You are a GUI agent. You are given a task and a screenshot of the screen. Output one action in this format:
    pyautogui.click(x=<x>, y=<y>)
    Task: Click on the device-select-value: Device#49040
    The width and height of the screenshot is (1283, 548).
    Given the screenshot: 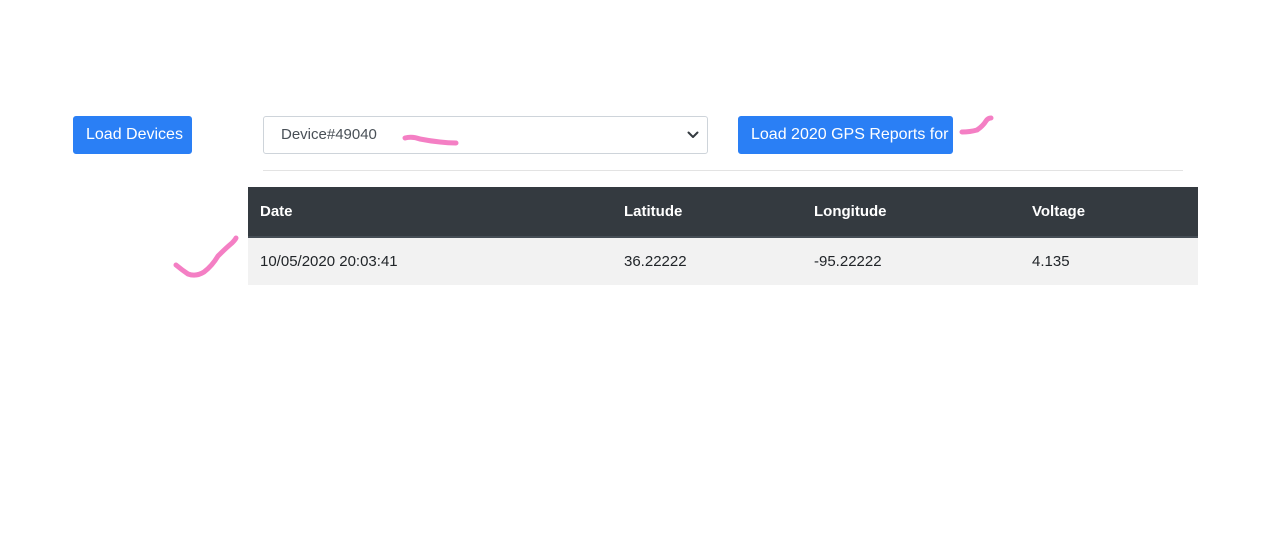 What is the action you would take?
    pyautogui.click(x=329, y=134)
    